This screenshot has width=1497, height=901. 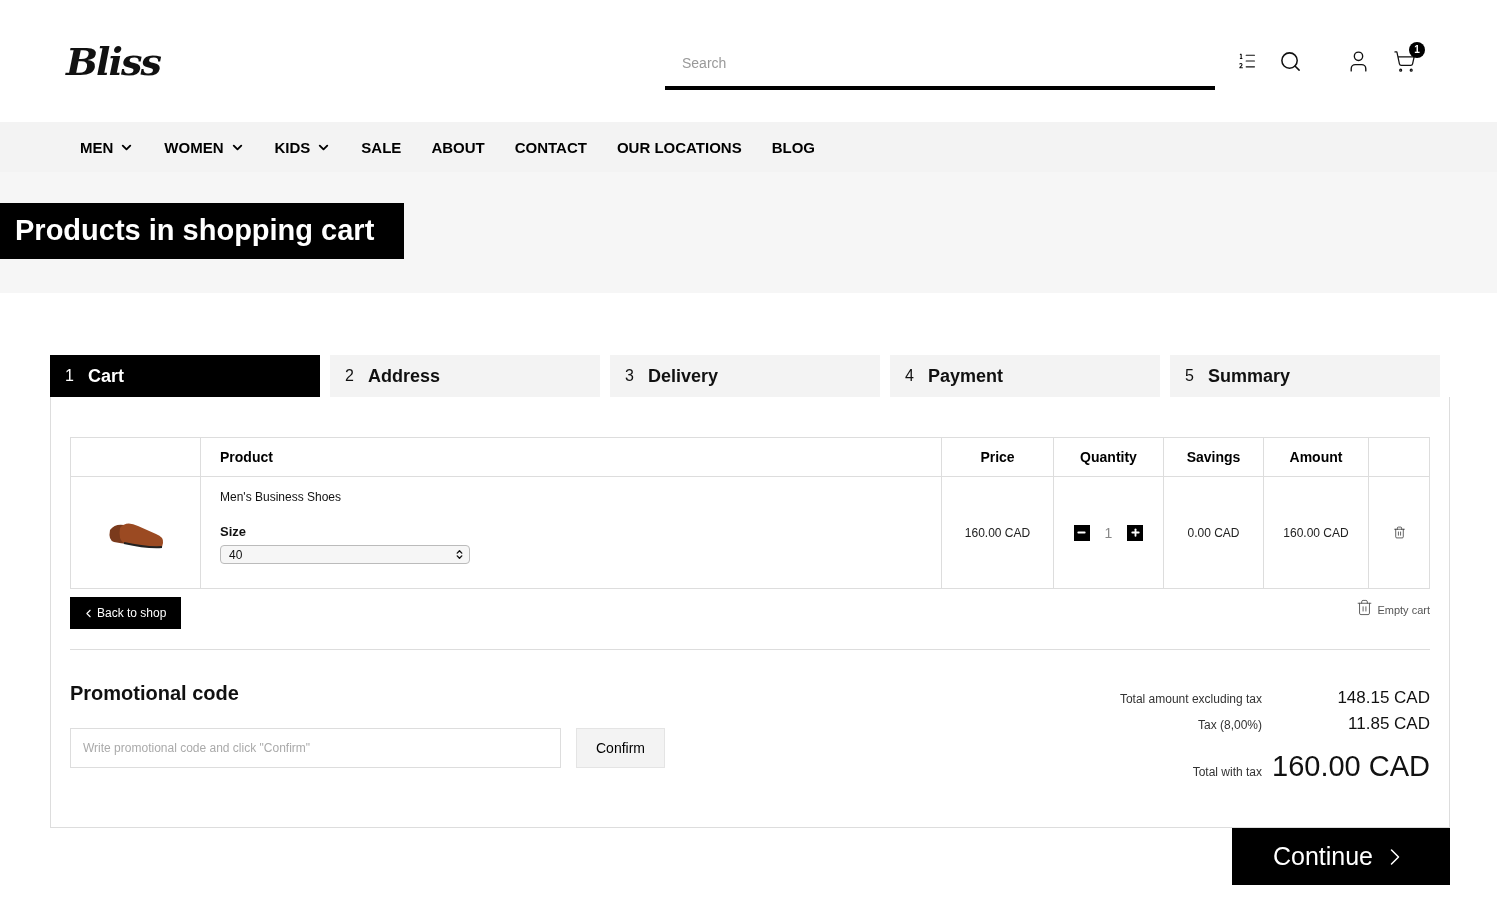 I want to click on product-name: Men's Business Shoes, so click(x=281, y=497).